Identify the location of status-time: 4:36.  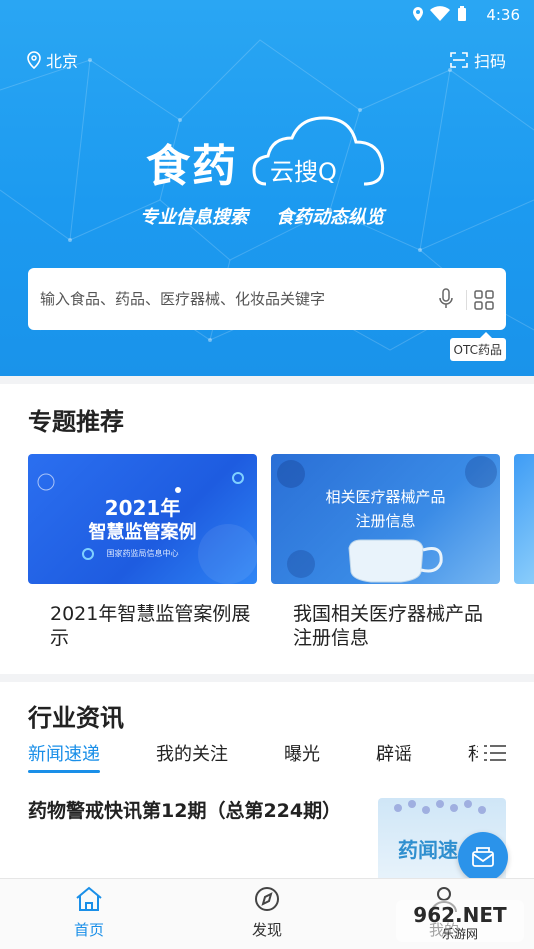
(503, 15).